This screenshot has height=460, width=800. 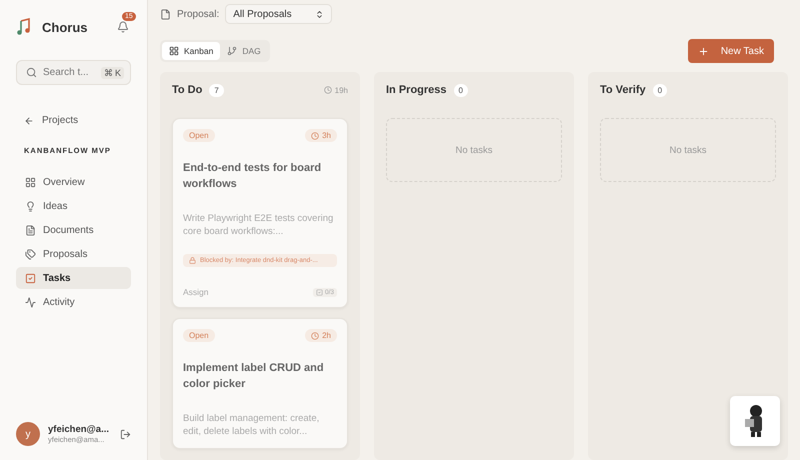 What do you see at coordinates (278, 14) in the screenshot?
I see `proposal-select: All Proposals` at bounding box center [278, 14].